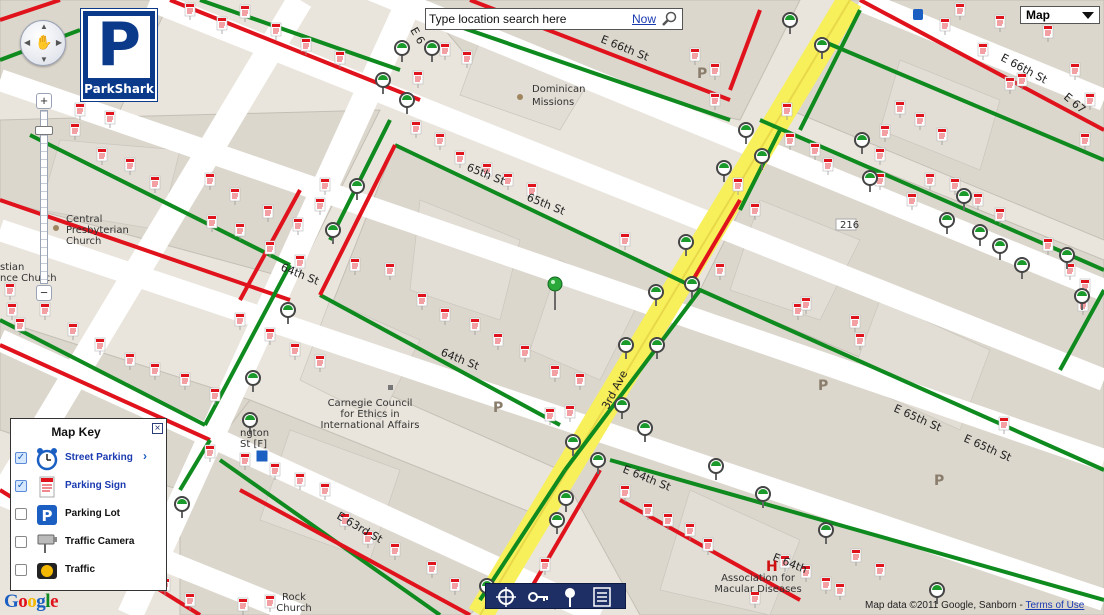 Image resolution: width=1104 pixels, height=615 pixels. What do you see at coordinates (823, 386) in the screenshot?
I see `parking-p-marker-2: P` at bounding box center [823, 386].